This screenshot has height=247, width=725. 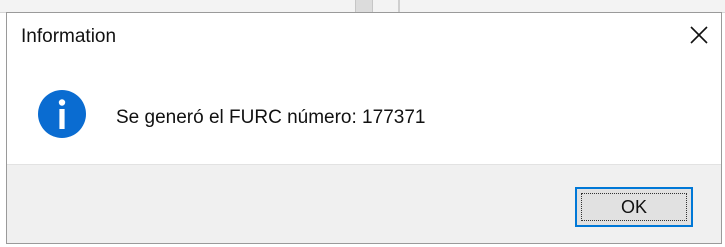 What do you see at coordinates (69, 36) in the screenshot?
I see `dialog-title: Information` at bounding box center [69, 36].